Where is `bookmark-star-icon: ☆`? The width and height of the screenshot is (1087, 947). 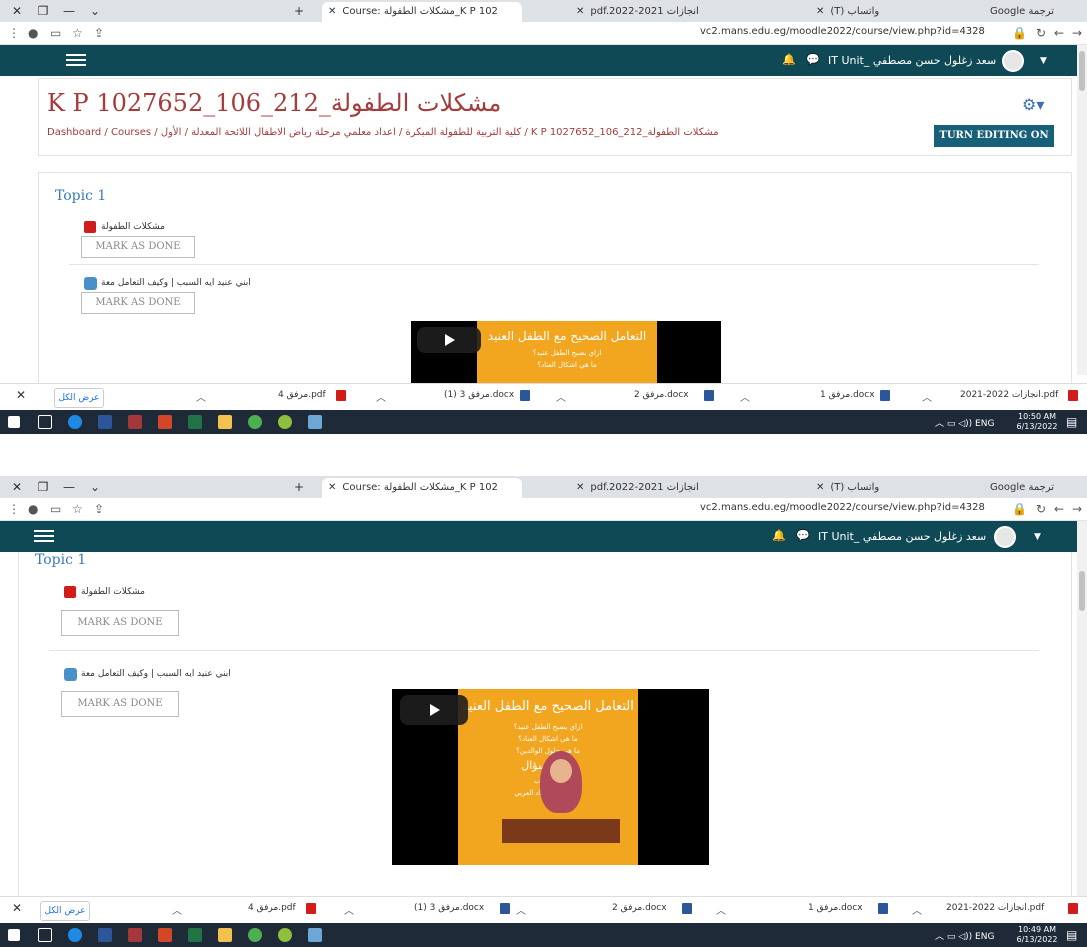
bookmark-star-icon: ☆ is located at coordinates (77, 33).